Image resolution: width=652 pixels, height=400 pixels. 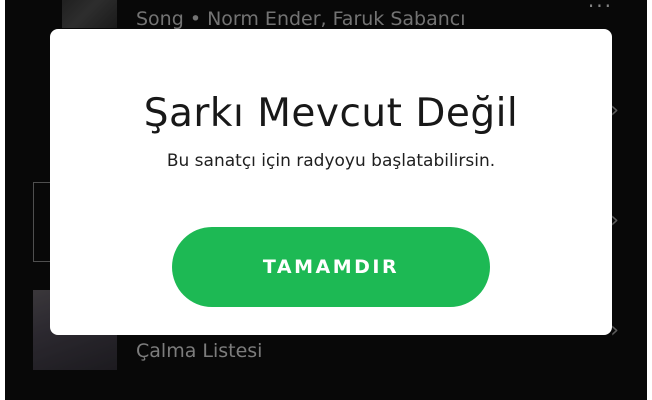 What do you see at coordinates (331, 267) in the screenshot?
I see `ok-button: TAMAMDIR` at bounding box center [331, 267].